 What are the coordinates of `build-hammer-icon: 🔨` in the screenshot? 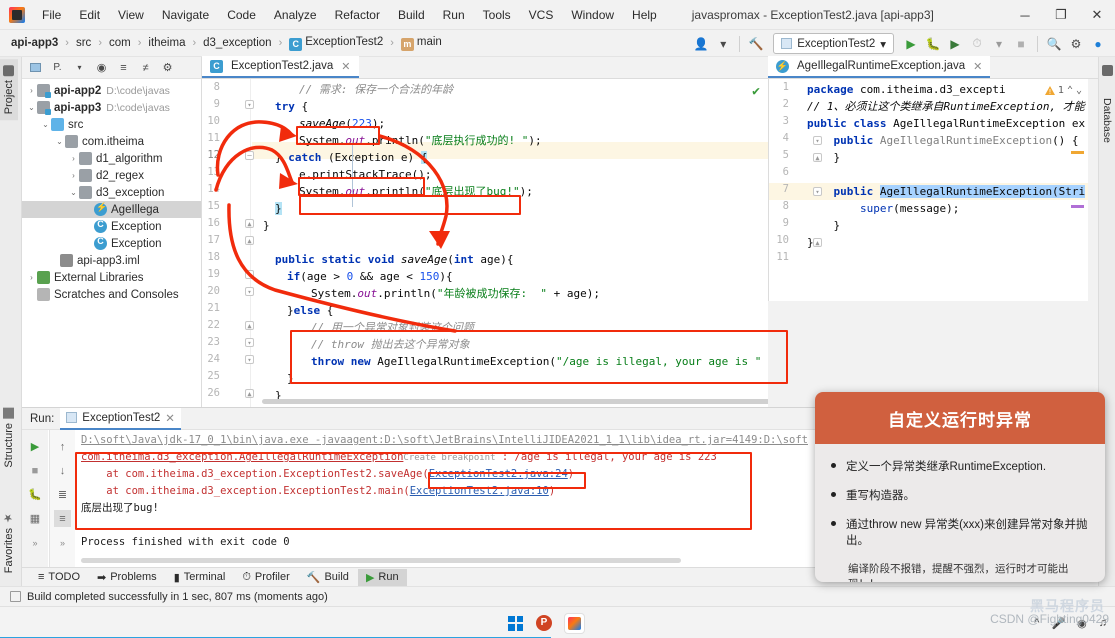 It's located at (756, 44).